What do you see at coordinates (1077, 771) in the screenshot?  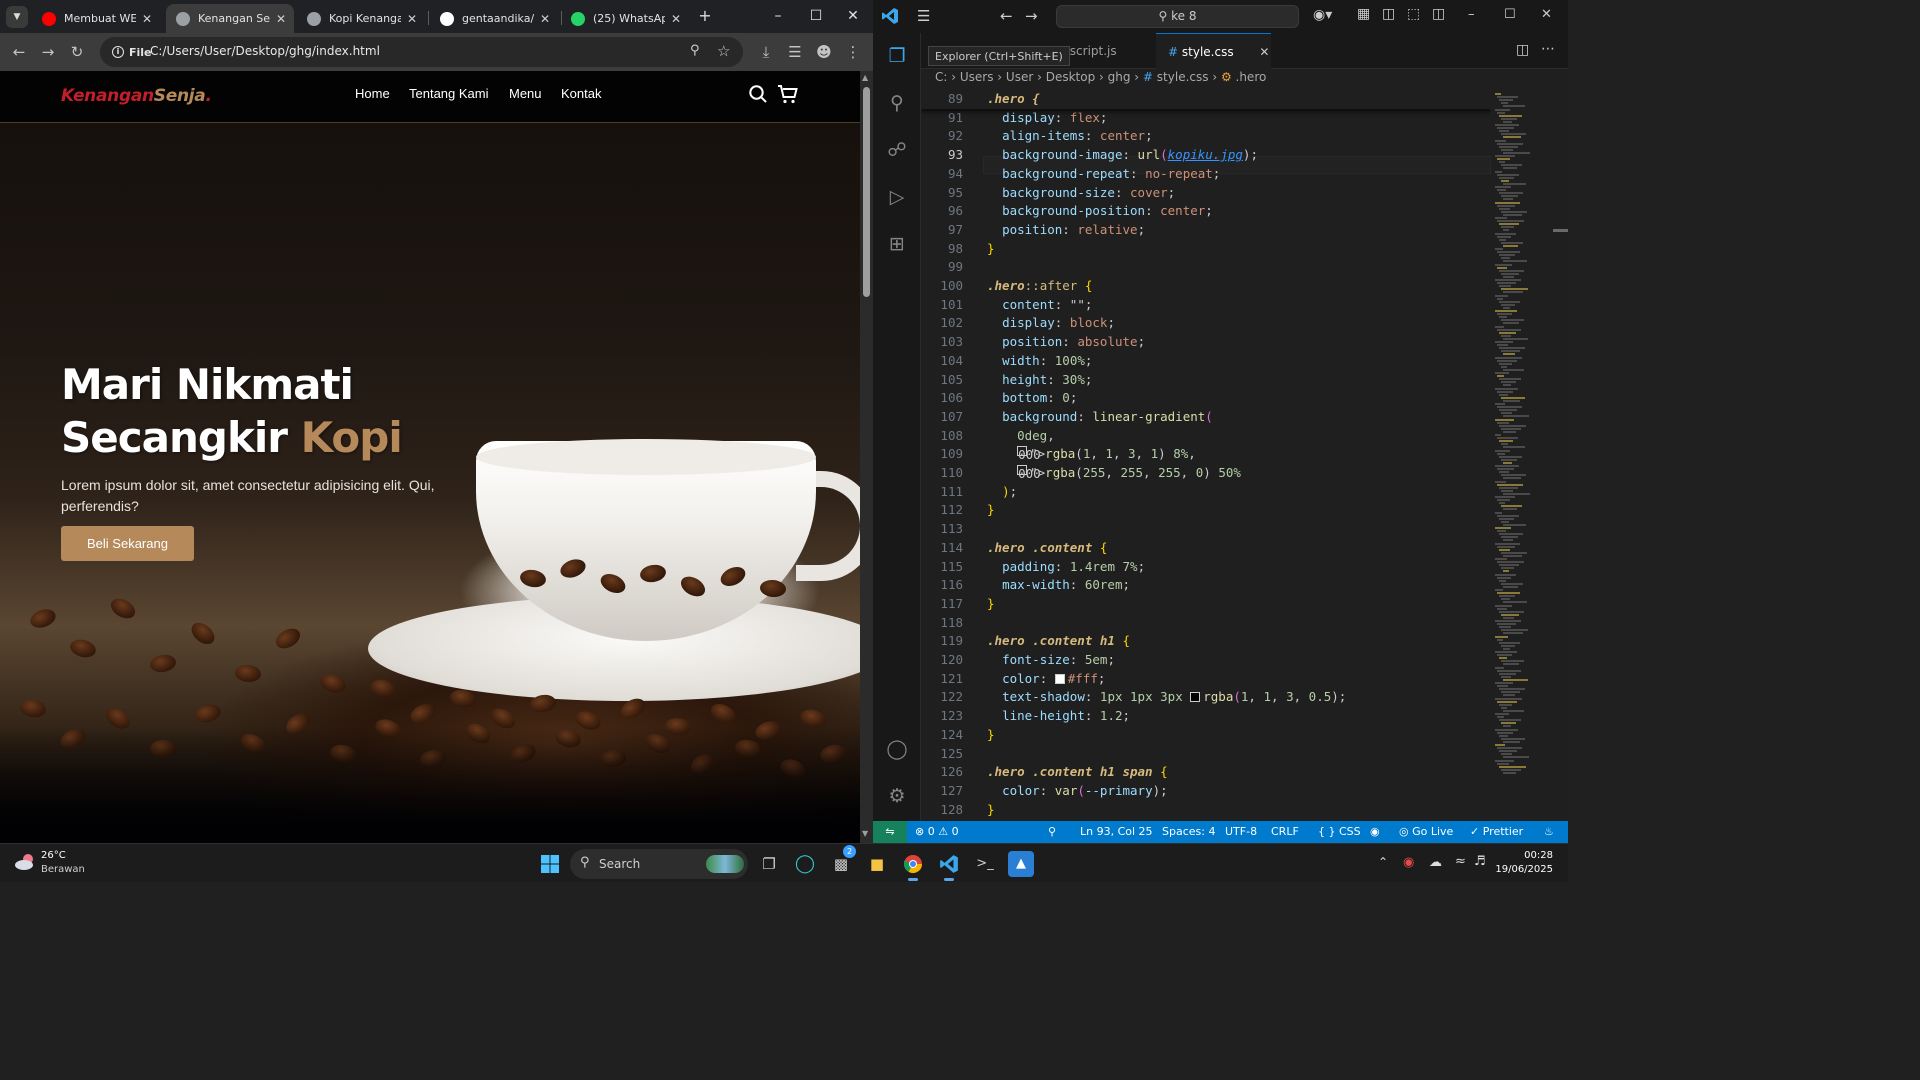 I see `code-line: .hero .content h1 span {` at bounding box center [1077, 771].